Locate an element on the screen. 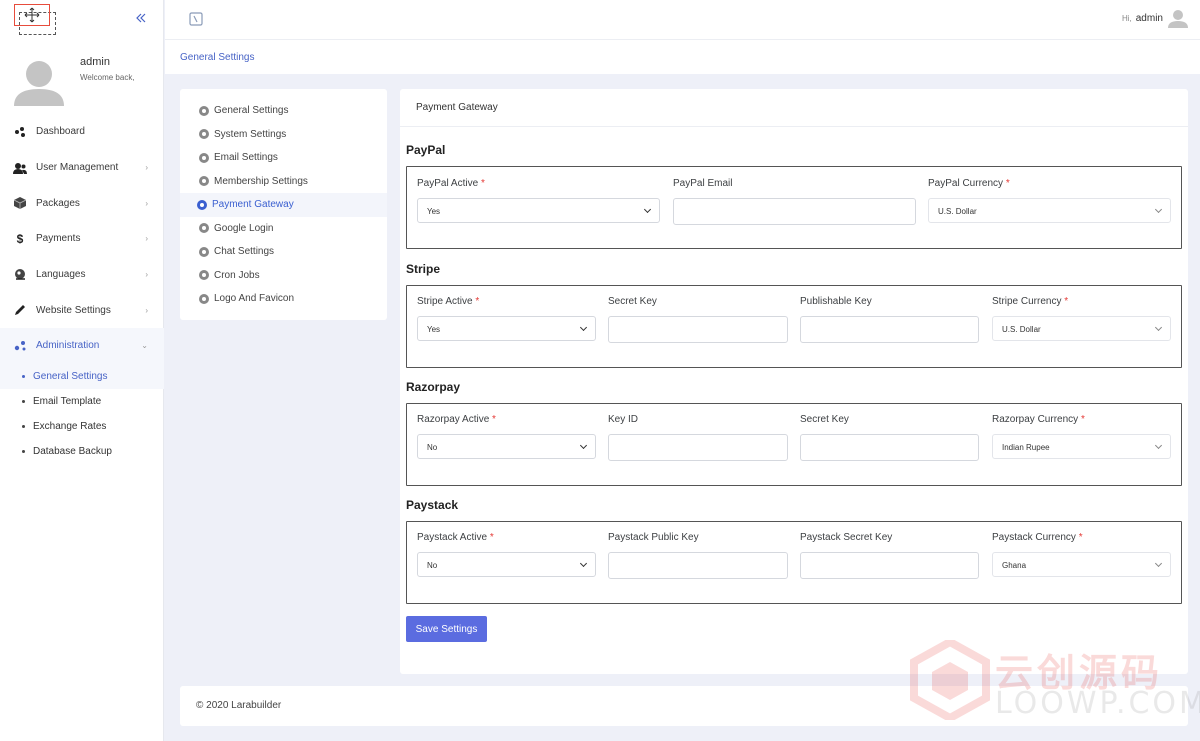  sidebar-header is located at coordinates (81, 20).